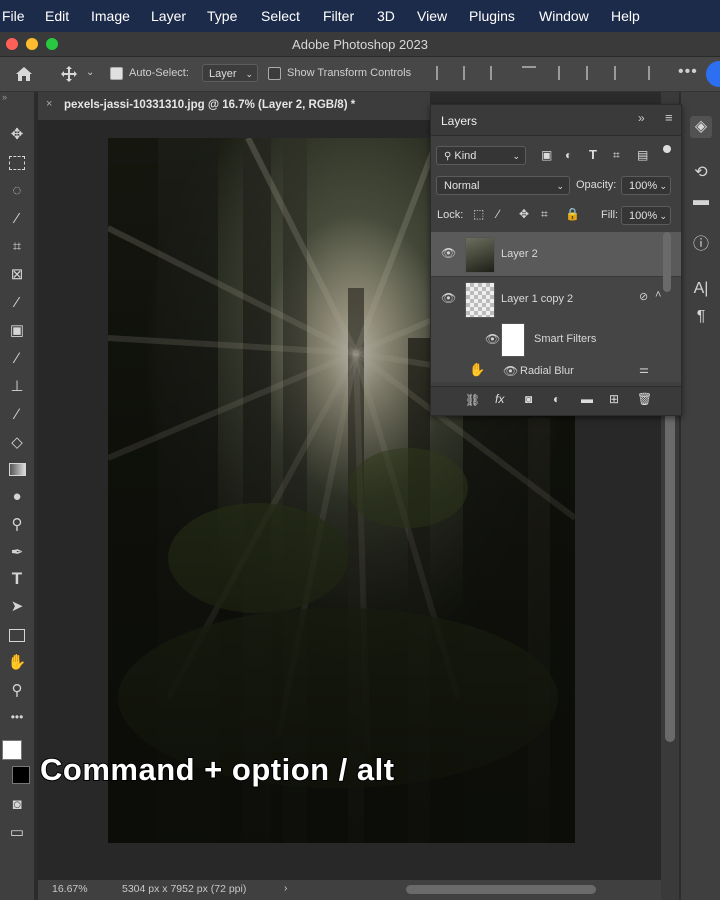 Image resolution: width=720 pixels, height=900 pixels. What do you see at coordinates (19, 16) in the screenshot?
I see `menu-file: File` at bounding box center [19, 16].